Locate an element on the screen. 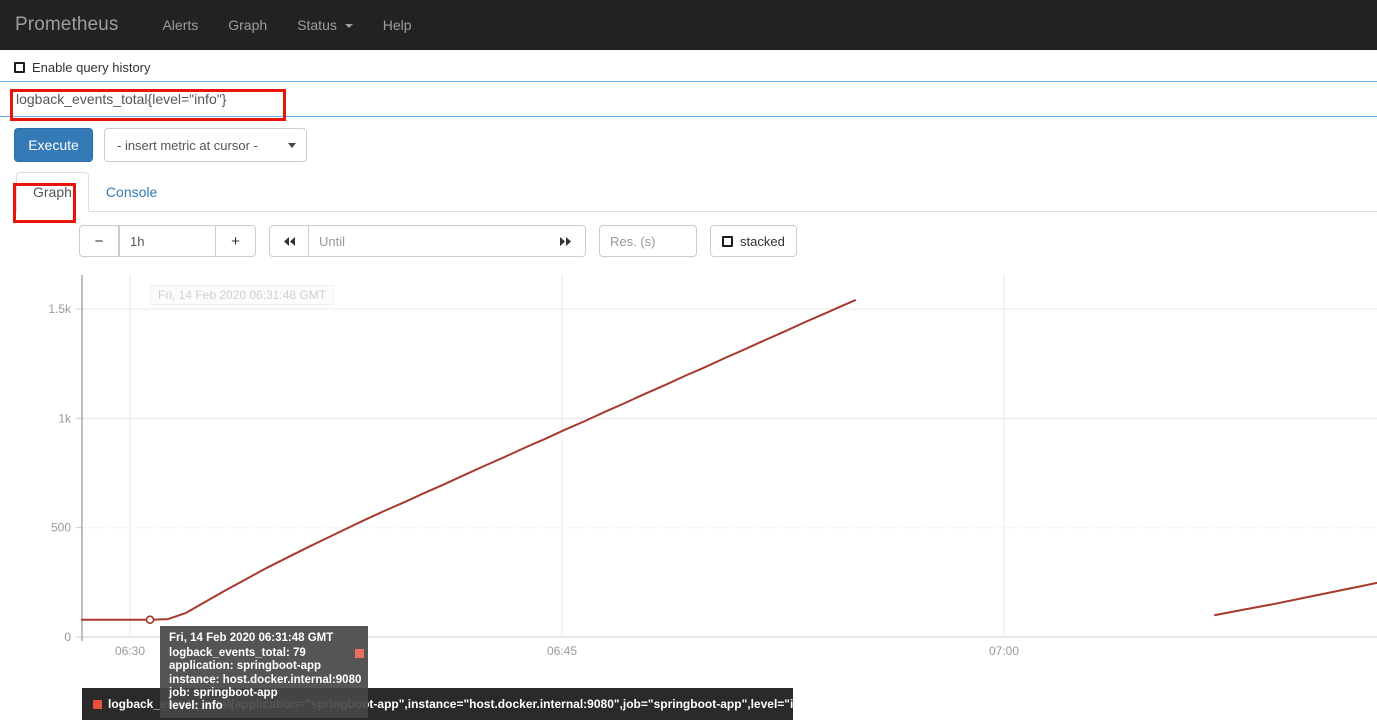  tab-console-label: Console is located at coordinates (131, 192).